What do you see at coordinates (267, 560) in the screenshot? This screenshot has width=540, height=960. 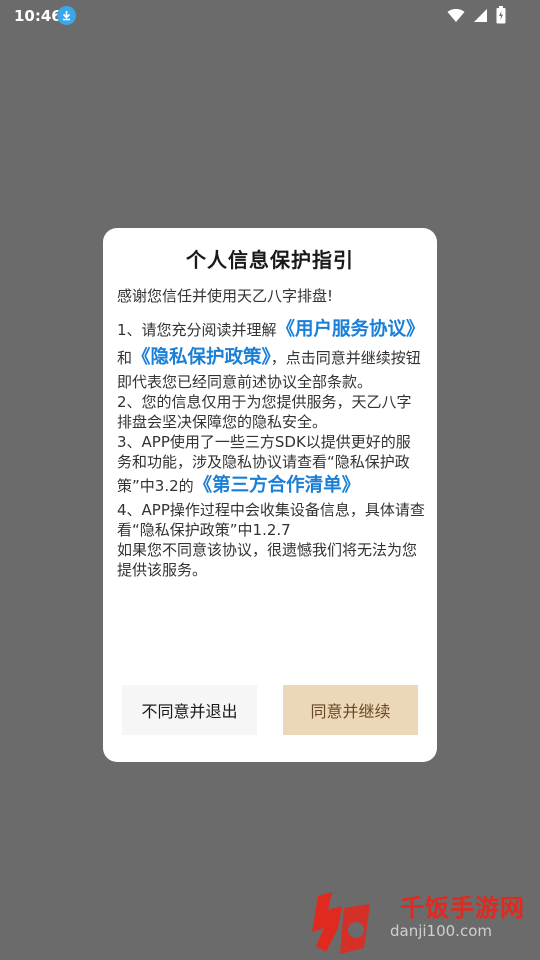 I see `closing-text: 如果您不同意该协议，很遗憾我们将无法为您提供该服务。` at bounding box center [267, 560].